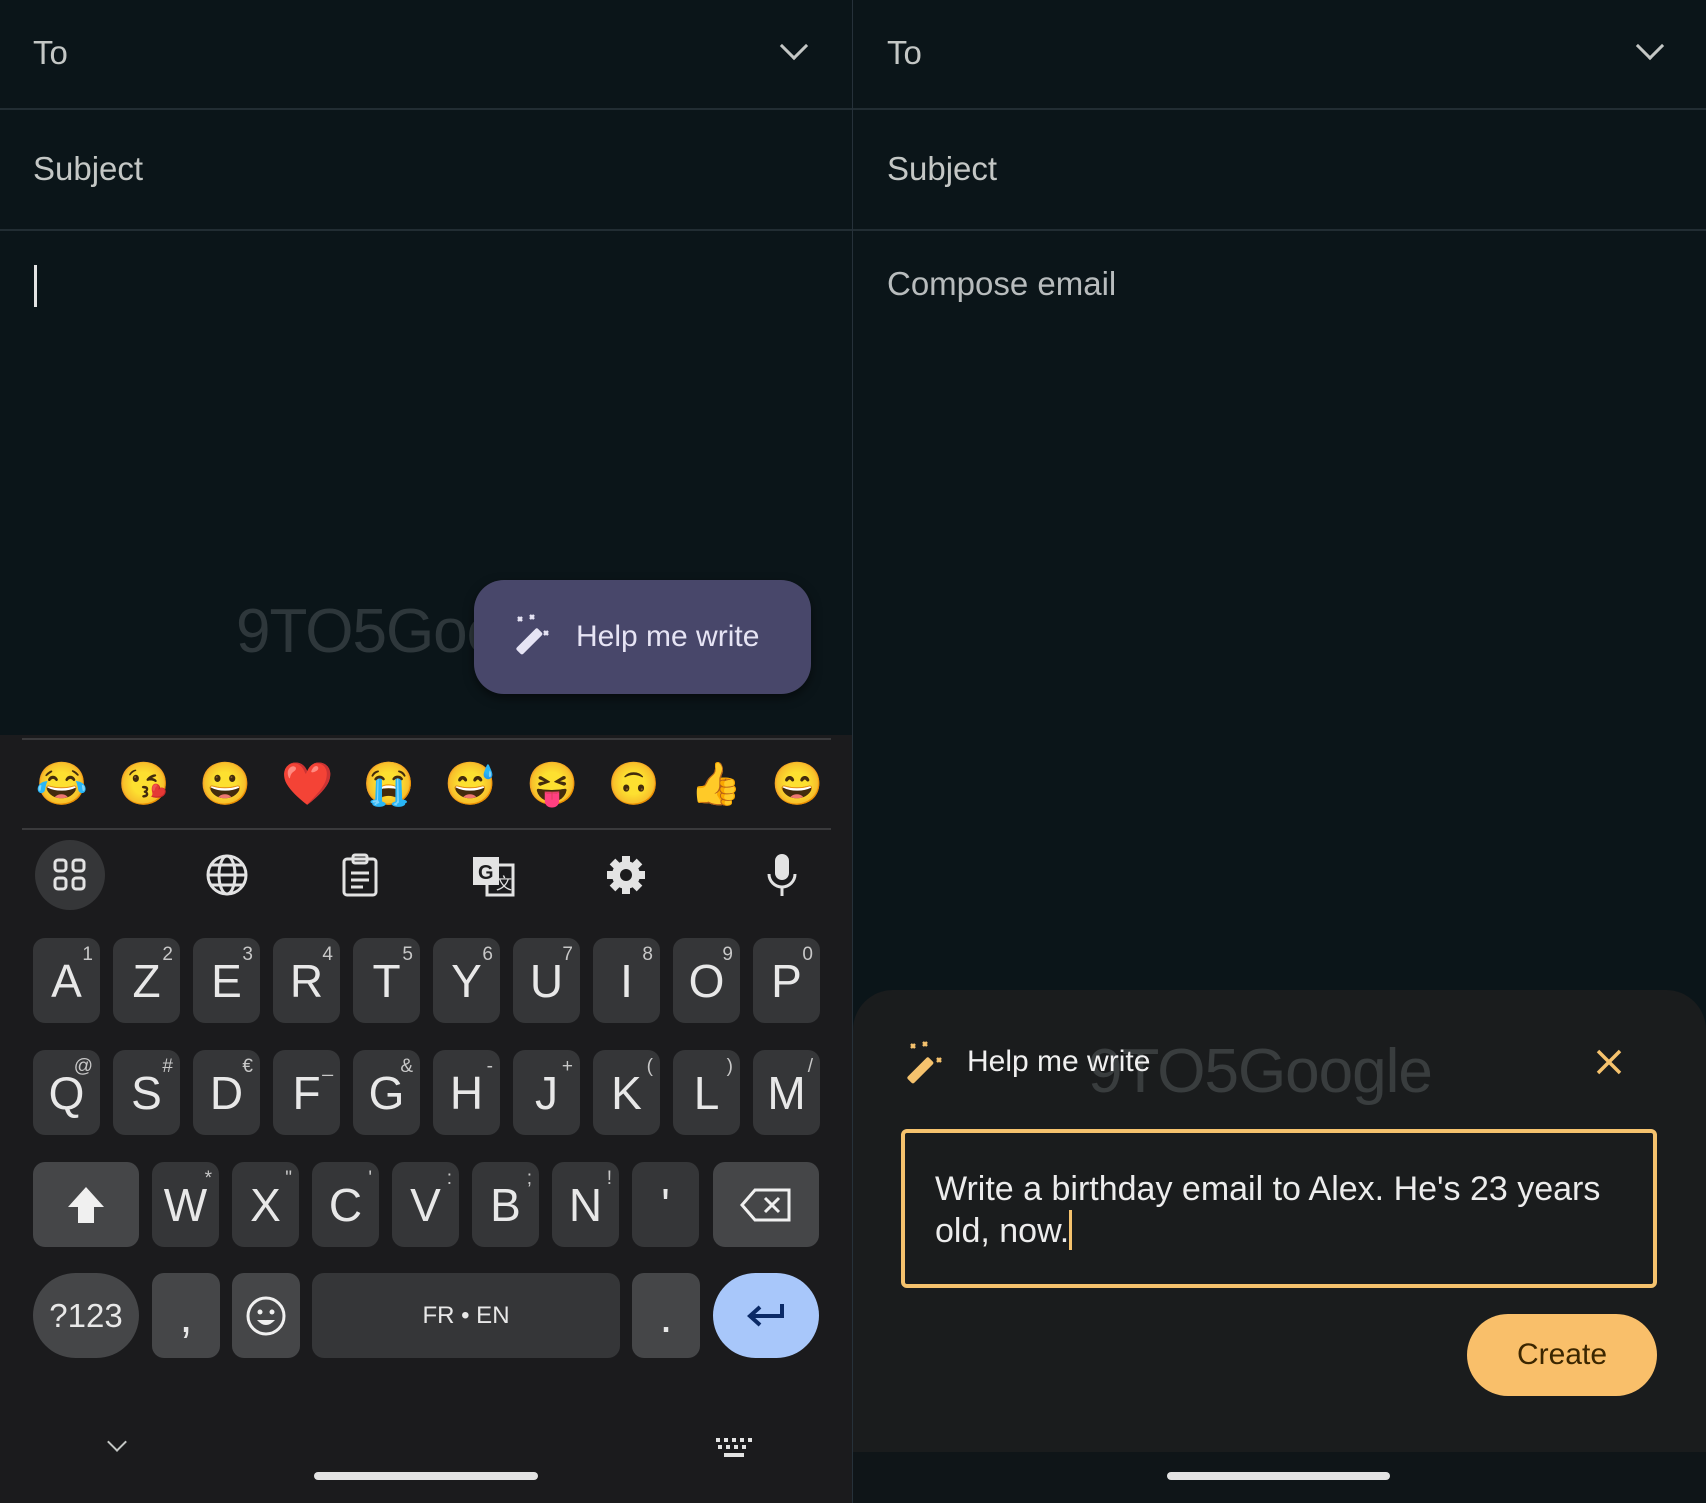  I want to click on key-label: I, so click(626, 980).